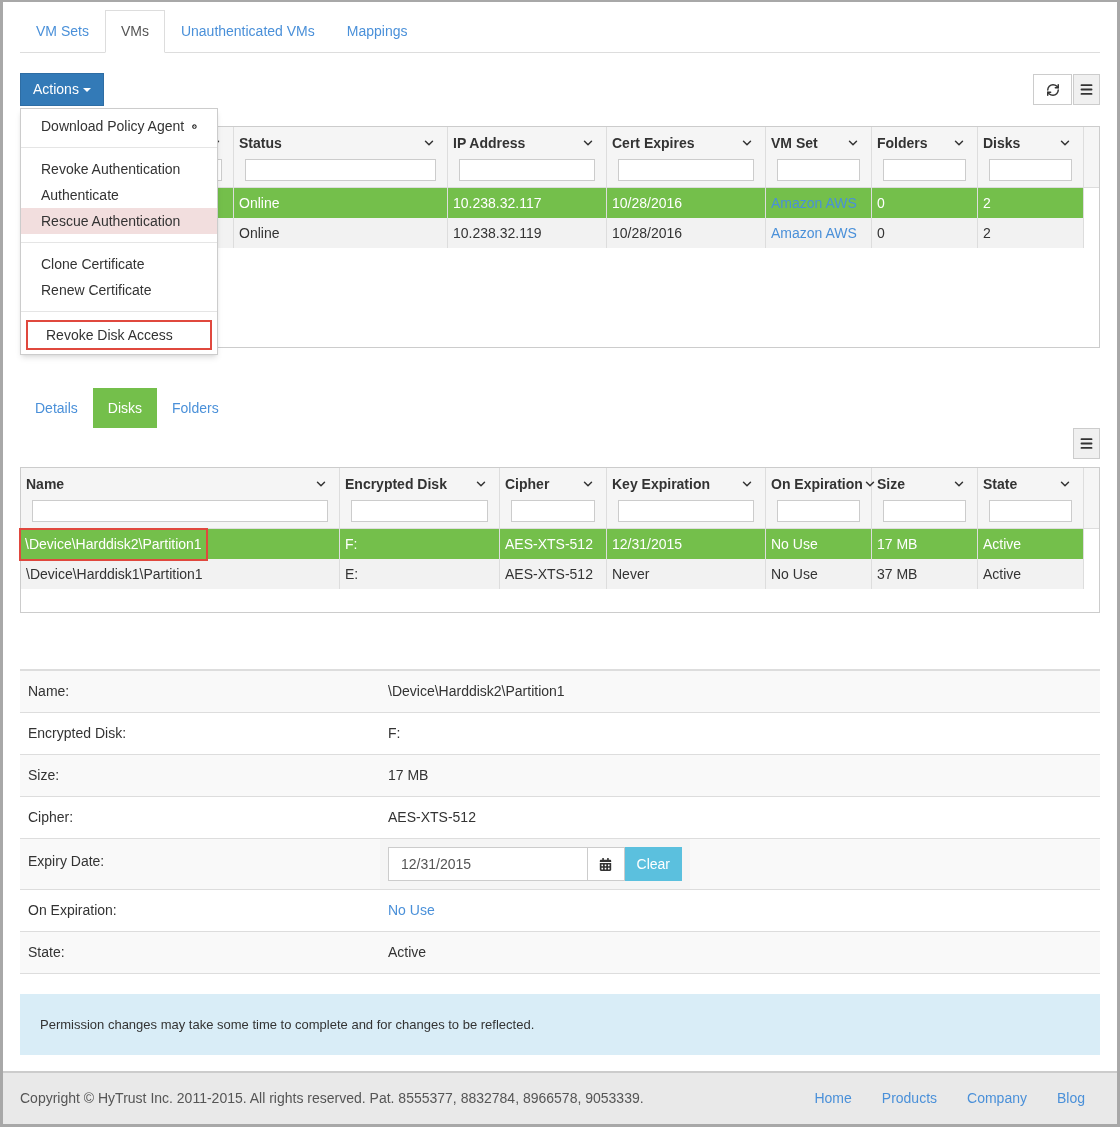 This screenshot has height=1127, width=1120. Describe the element at coordinates (1000, 484) in the screenshot. I see `column-header: State` at that location.